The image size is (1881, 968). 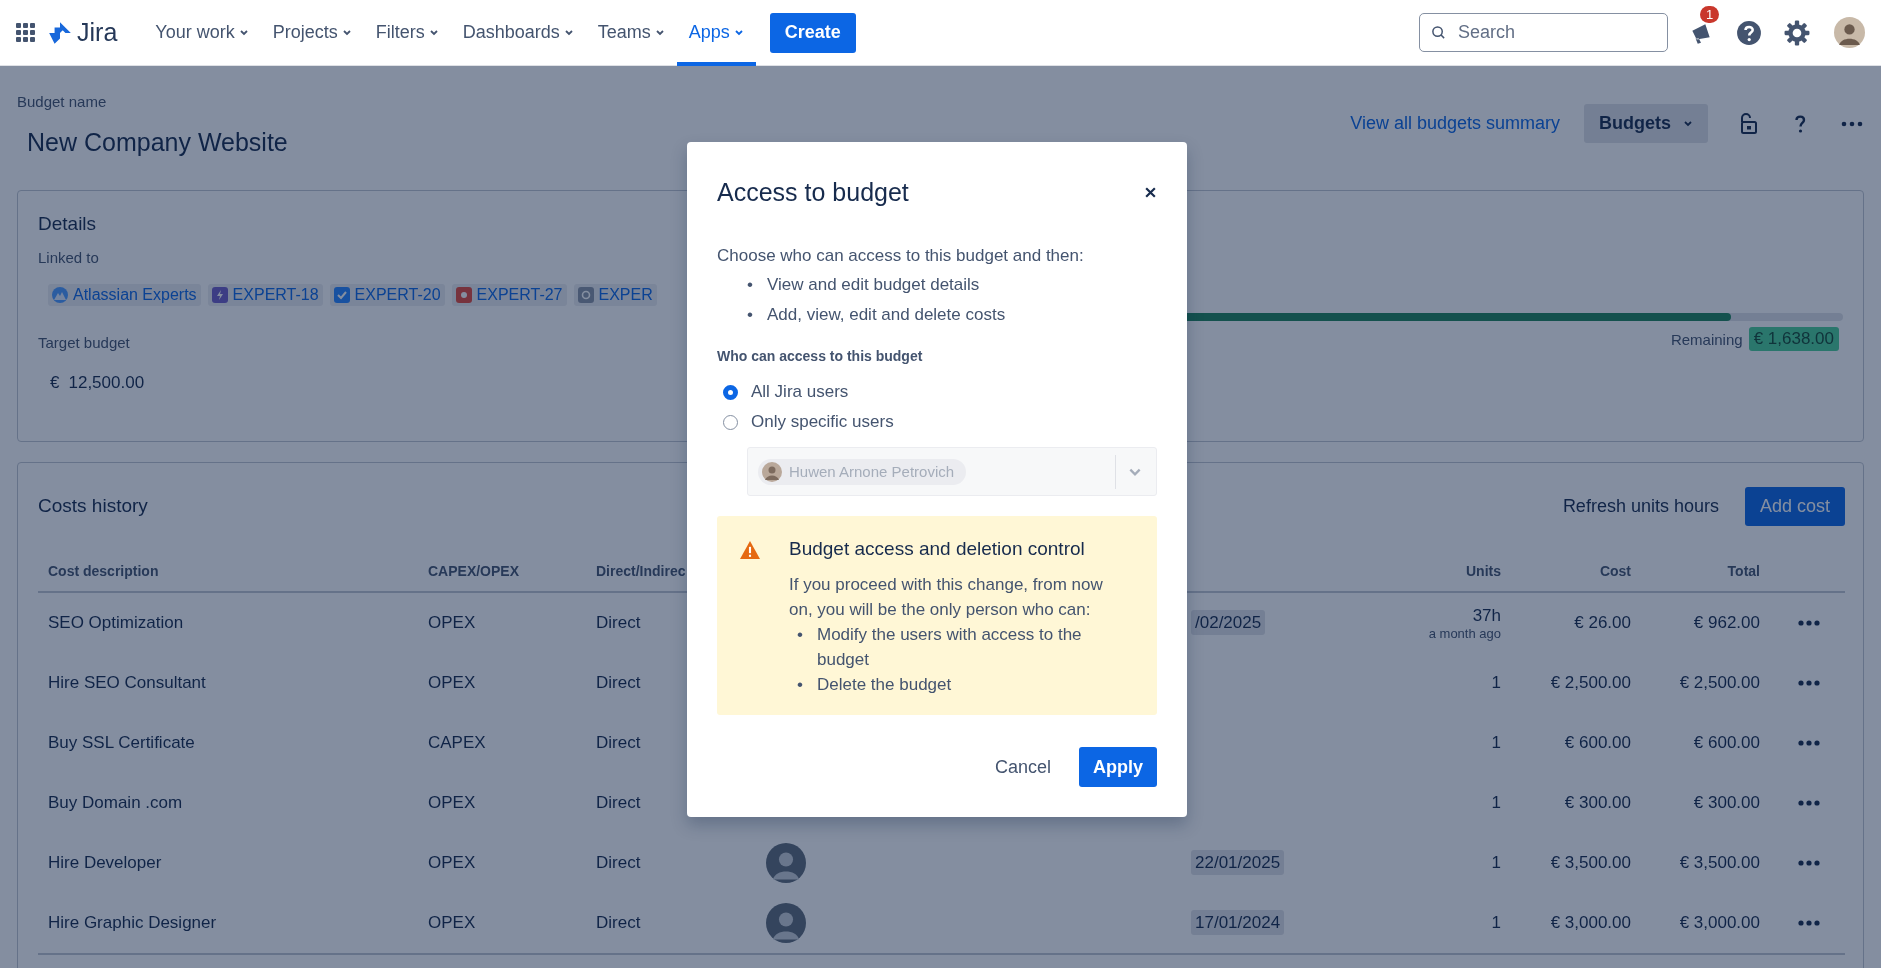 What do you see at coordinates (1118, 767) in the screenshot?
I see `apply-button: Apply` at bounding box center [1118, 767].